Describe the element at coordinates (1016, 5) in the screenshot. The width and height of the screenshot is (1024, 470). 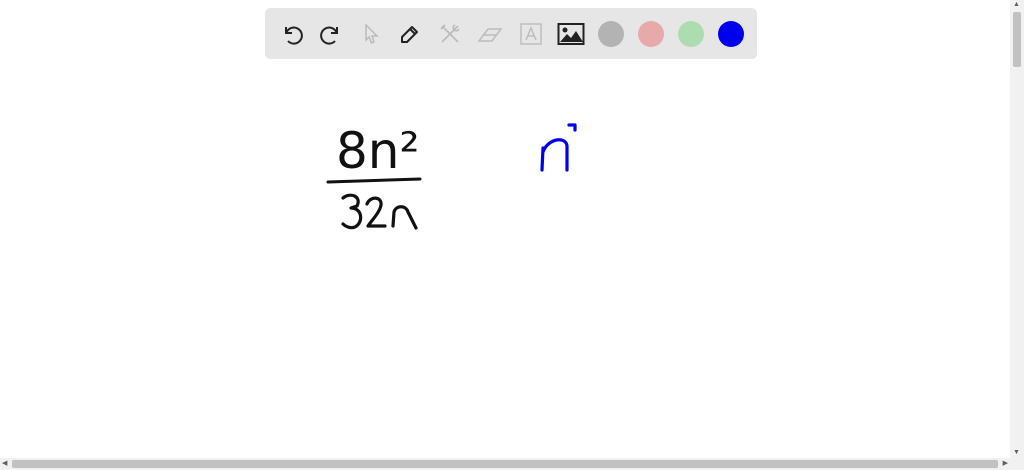
I see `scroll-up-arrow: ▲` at that location.